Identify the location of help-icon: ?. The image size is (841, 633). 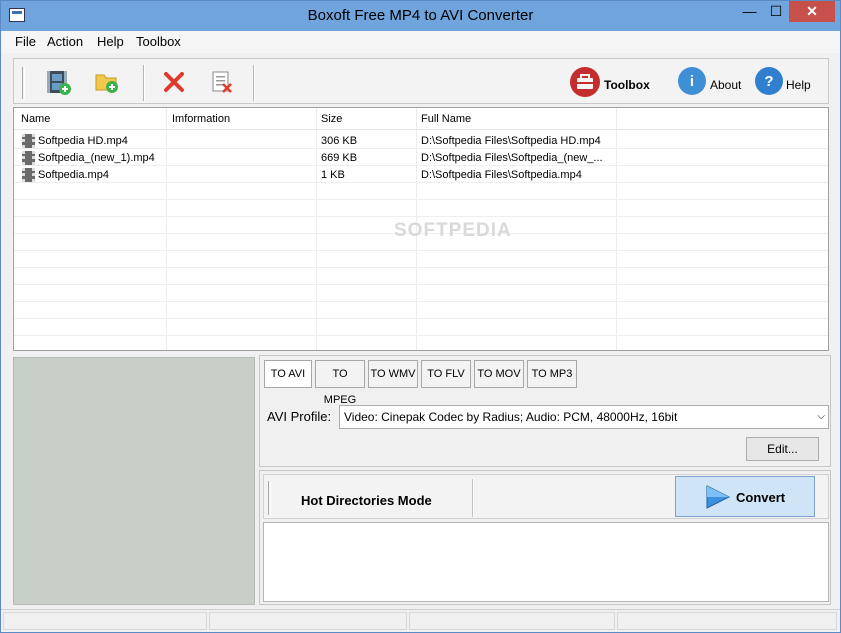
(769, 81).